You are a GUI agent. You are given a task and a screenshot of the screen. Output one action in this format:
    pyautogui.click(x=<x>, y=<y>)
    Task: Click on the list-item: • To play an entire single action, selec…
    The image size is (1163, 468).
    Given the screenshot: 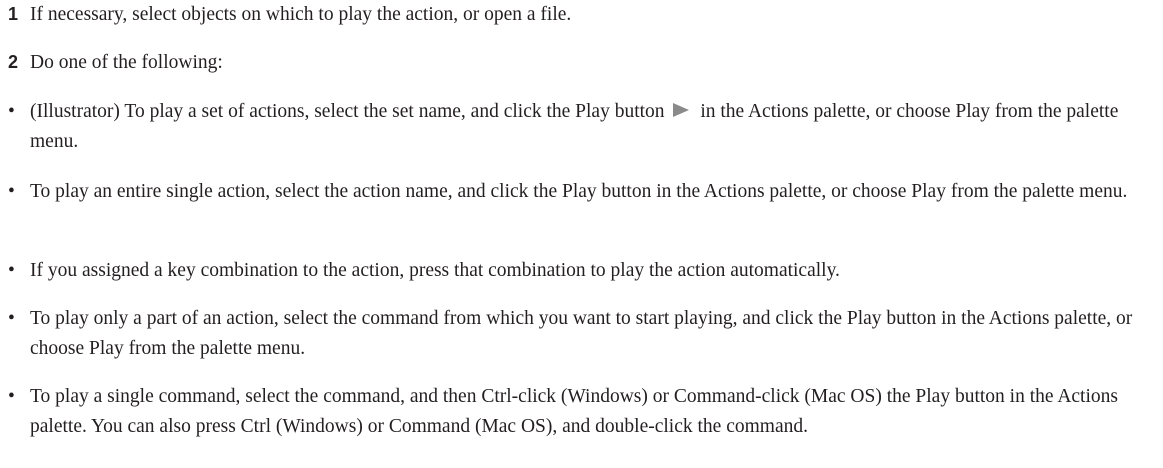 What is the action you would take?
    pyautogui.click(x=583, y=192)
    